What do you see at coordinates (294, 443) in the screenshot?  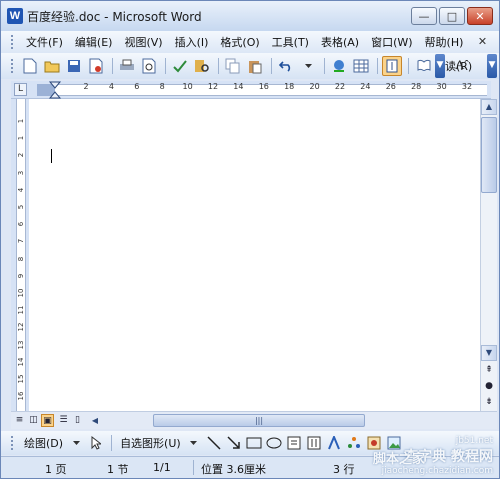 I see `text-box-icon` at bounding box center [294, 443].